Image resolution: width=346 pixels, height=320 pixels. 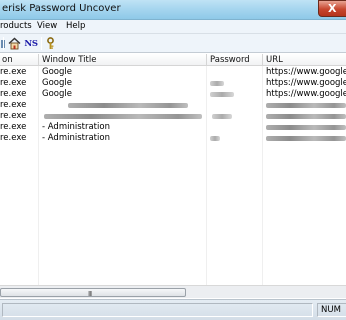 What do you see at coordinates (157, 310) in the screenshot?
I see `status-panel-main` at bounding box center [157, 310].